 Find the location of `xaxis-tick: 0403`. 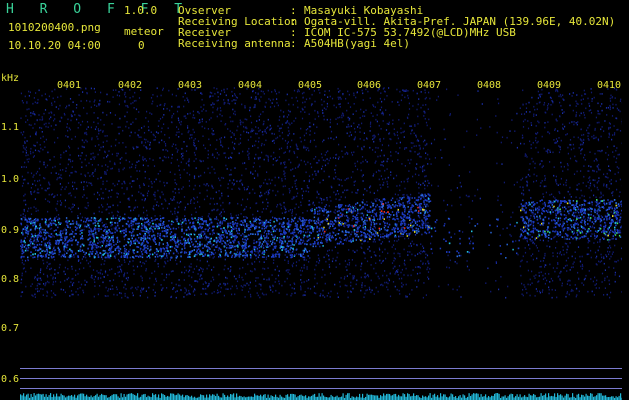

xaxis-tick: 0403 is located at coordinates (190, 85).